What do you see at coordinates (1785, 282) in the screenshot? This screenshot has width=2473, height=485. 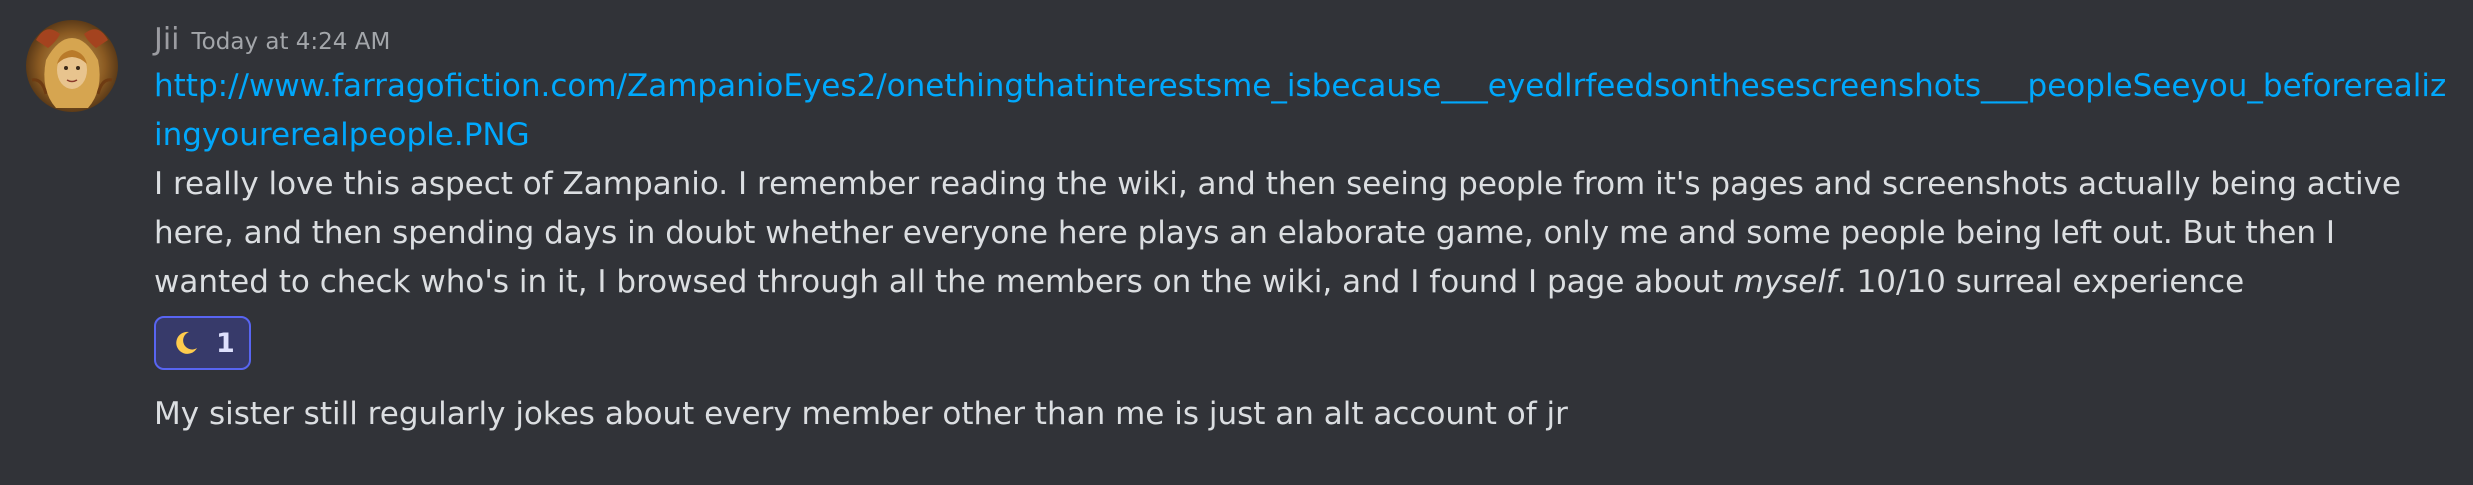 I see `message-text-emphasis: myself` at bounding box center [1785, 282].